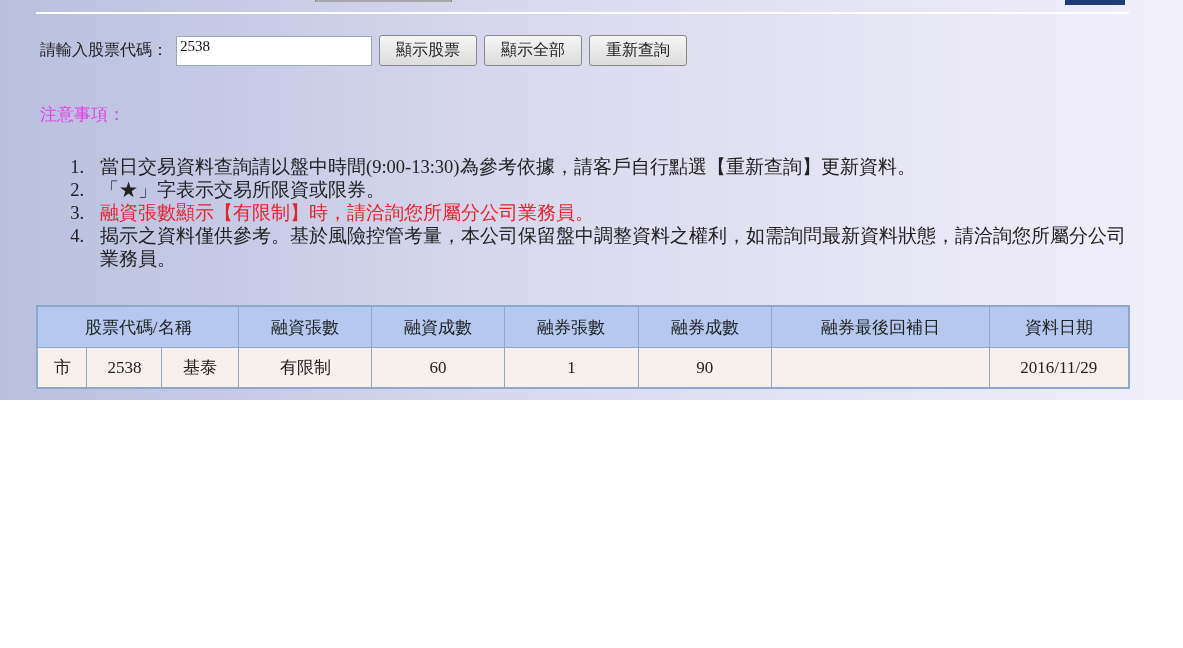 This screenshot has width=1183, height=648. I want to click on table-cell: 基泰, so click(200, 367).